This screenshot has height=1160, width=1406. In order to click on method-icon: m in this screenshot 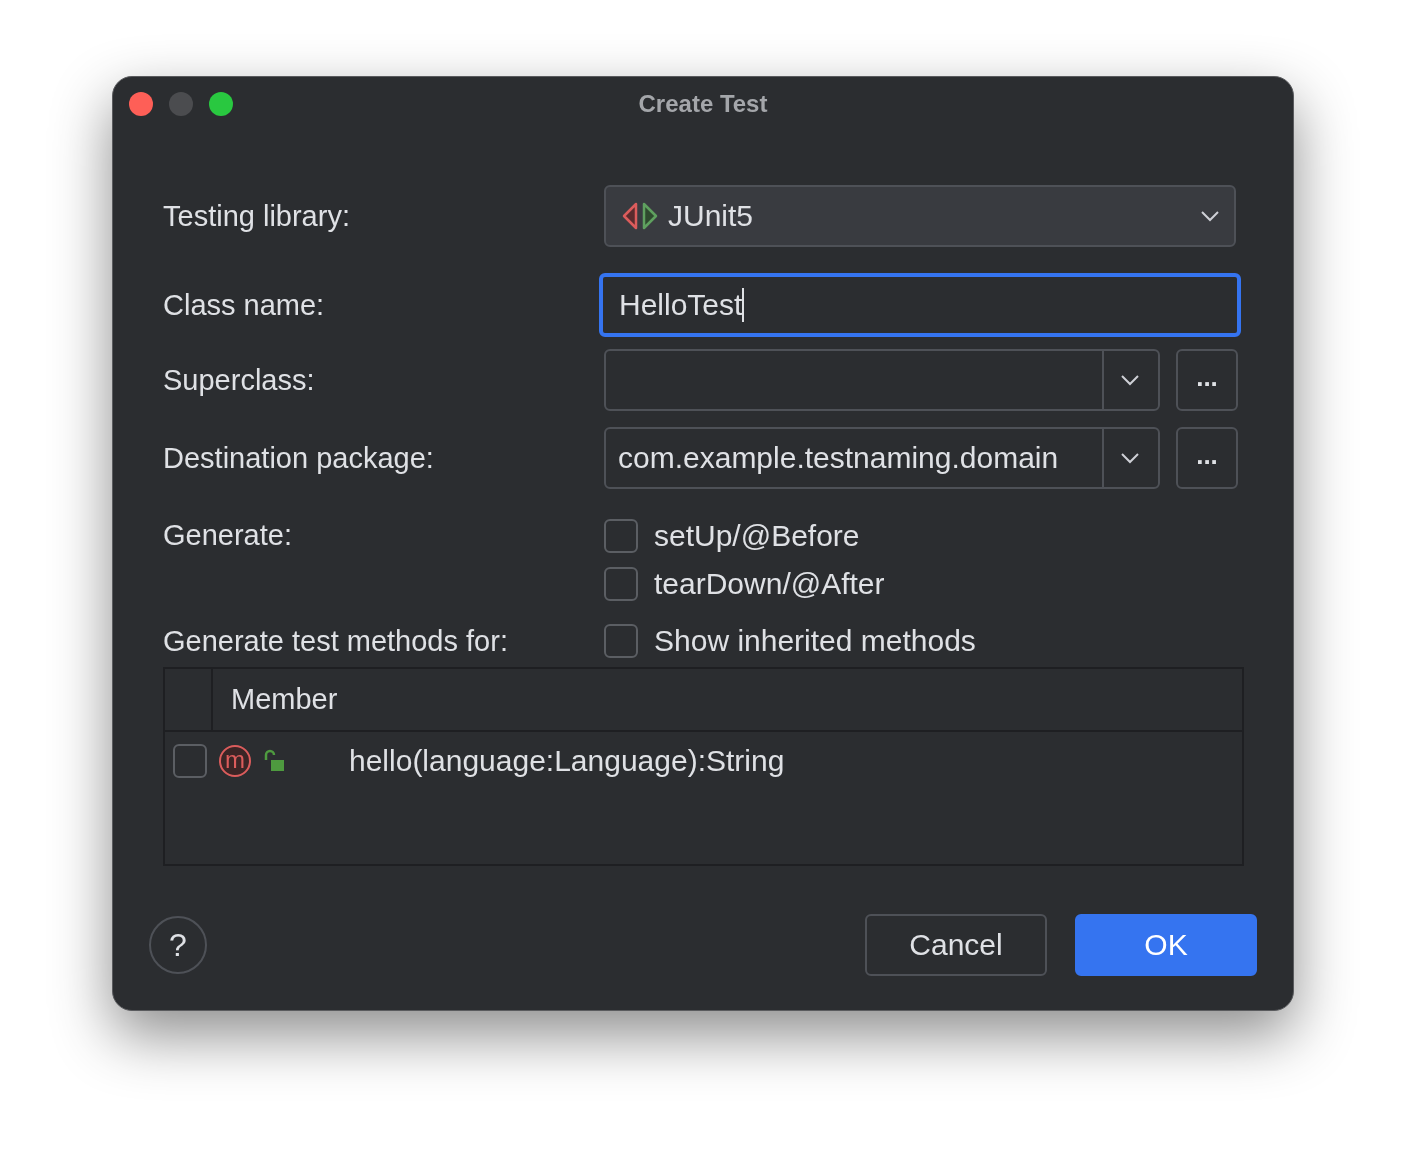, I will do `click(235, 761)`.